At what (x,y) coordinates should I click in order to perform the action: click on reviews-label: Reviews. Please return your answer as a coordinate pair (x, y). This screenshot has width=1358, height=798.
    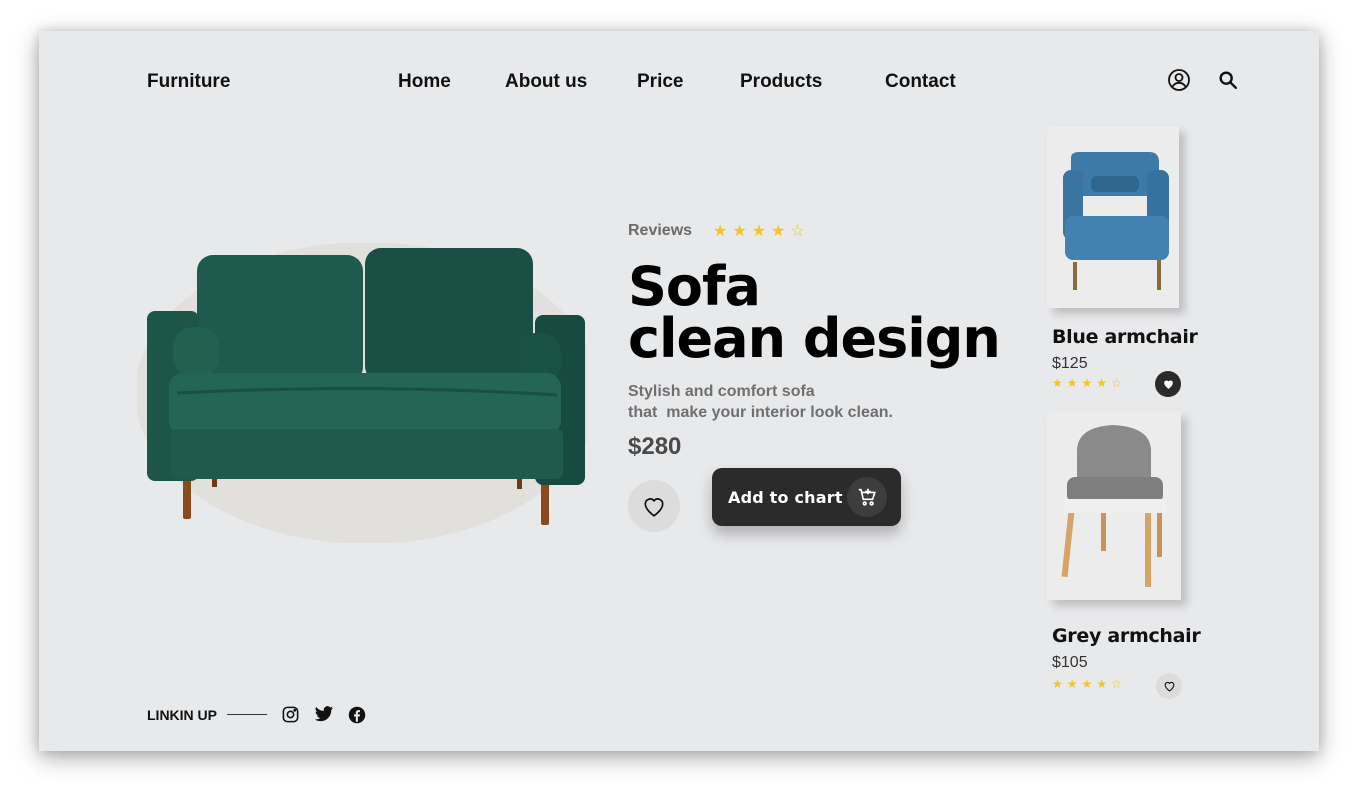
    Looking at the image, I should click on (660, 230).